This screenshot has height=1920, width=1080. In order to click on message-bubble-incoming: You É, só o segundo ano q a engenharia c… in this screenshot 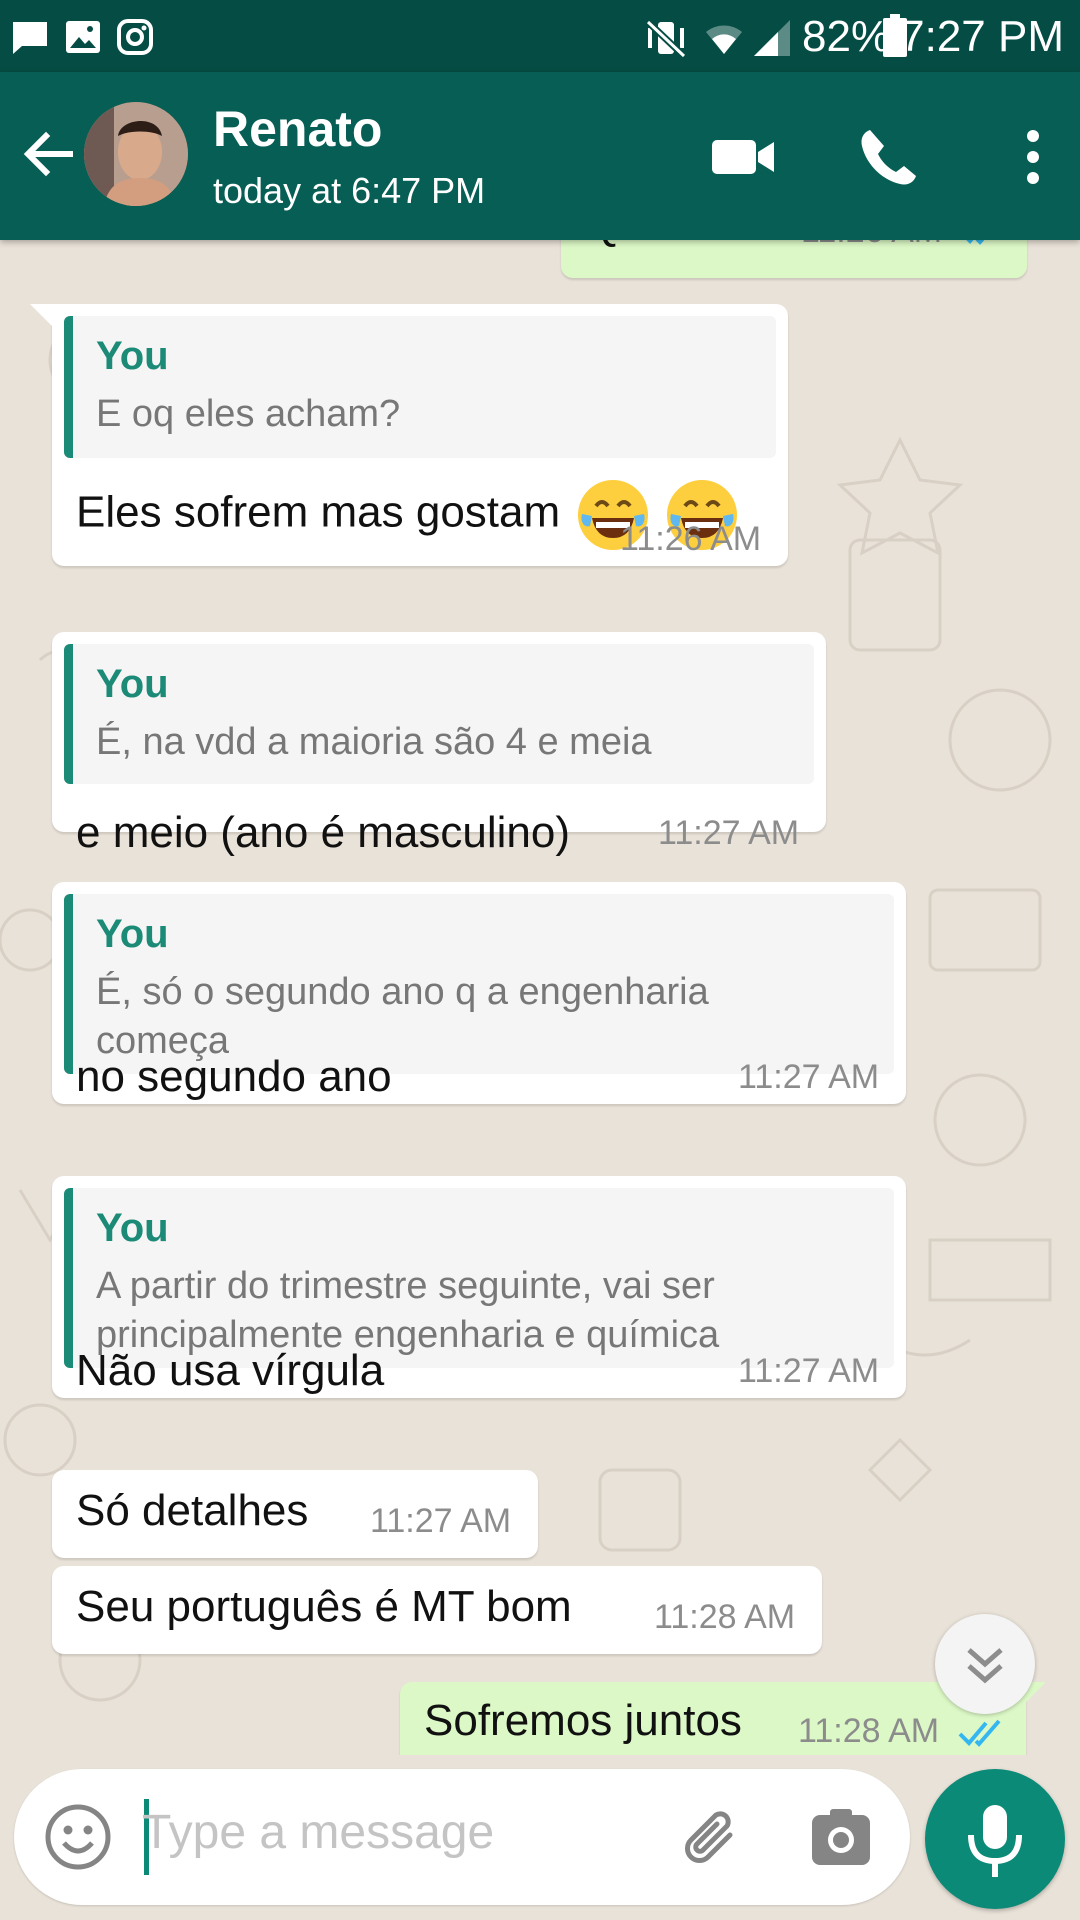, I will do `click(479, 993)`.